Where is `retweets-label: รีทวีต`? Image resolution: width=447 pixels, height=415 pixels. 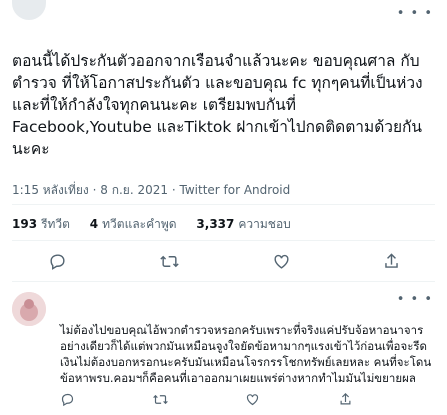 retweets-label: รีทวีต is located at coordinates (55, 224).